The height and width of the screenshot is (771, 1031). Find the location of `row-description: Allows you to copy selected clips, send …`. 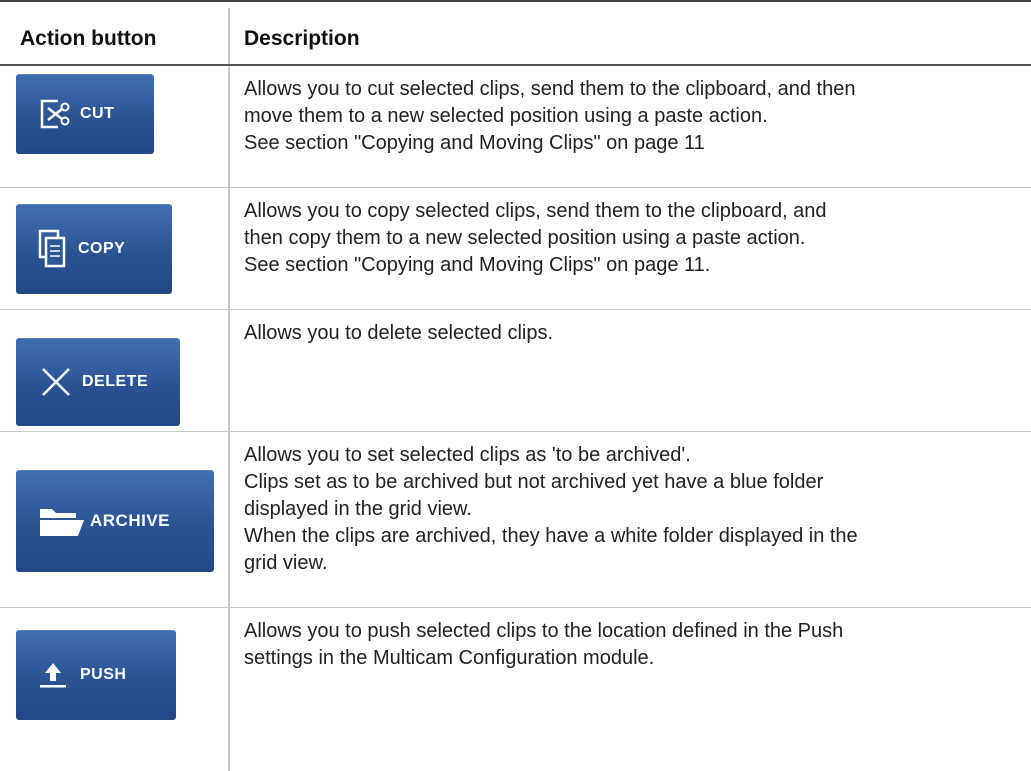

row-description: Allows you to copy selected clips, send … is located at coordinates (626, 238).